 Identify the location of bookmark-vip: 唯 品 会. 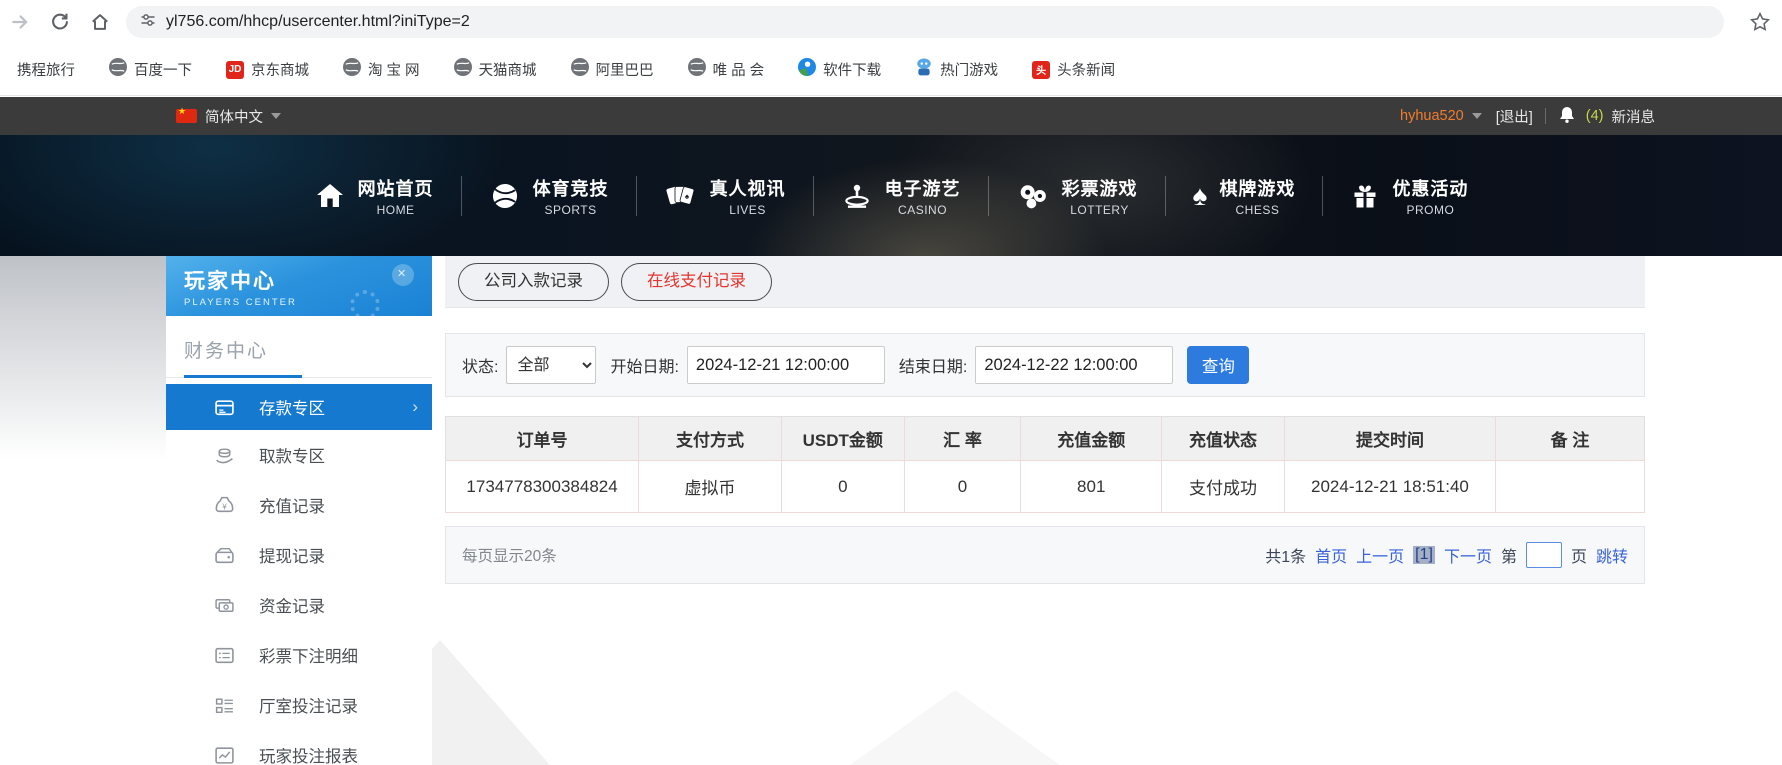
(725, 69).